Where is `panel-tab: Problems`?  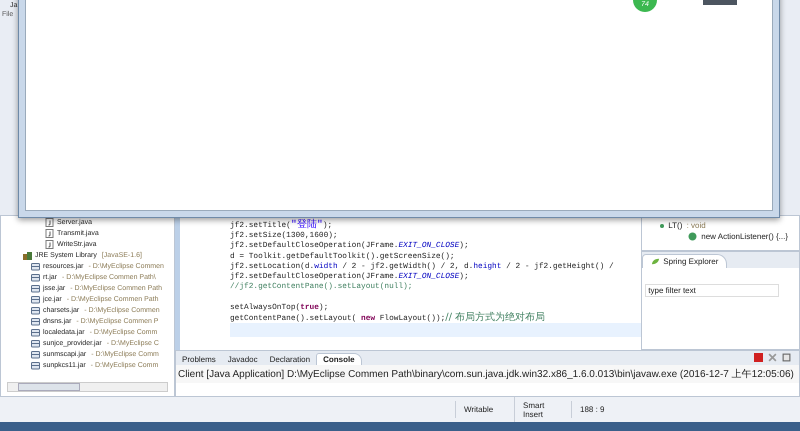
panel-tab: Problems is located at coordinates (199, 359).